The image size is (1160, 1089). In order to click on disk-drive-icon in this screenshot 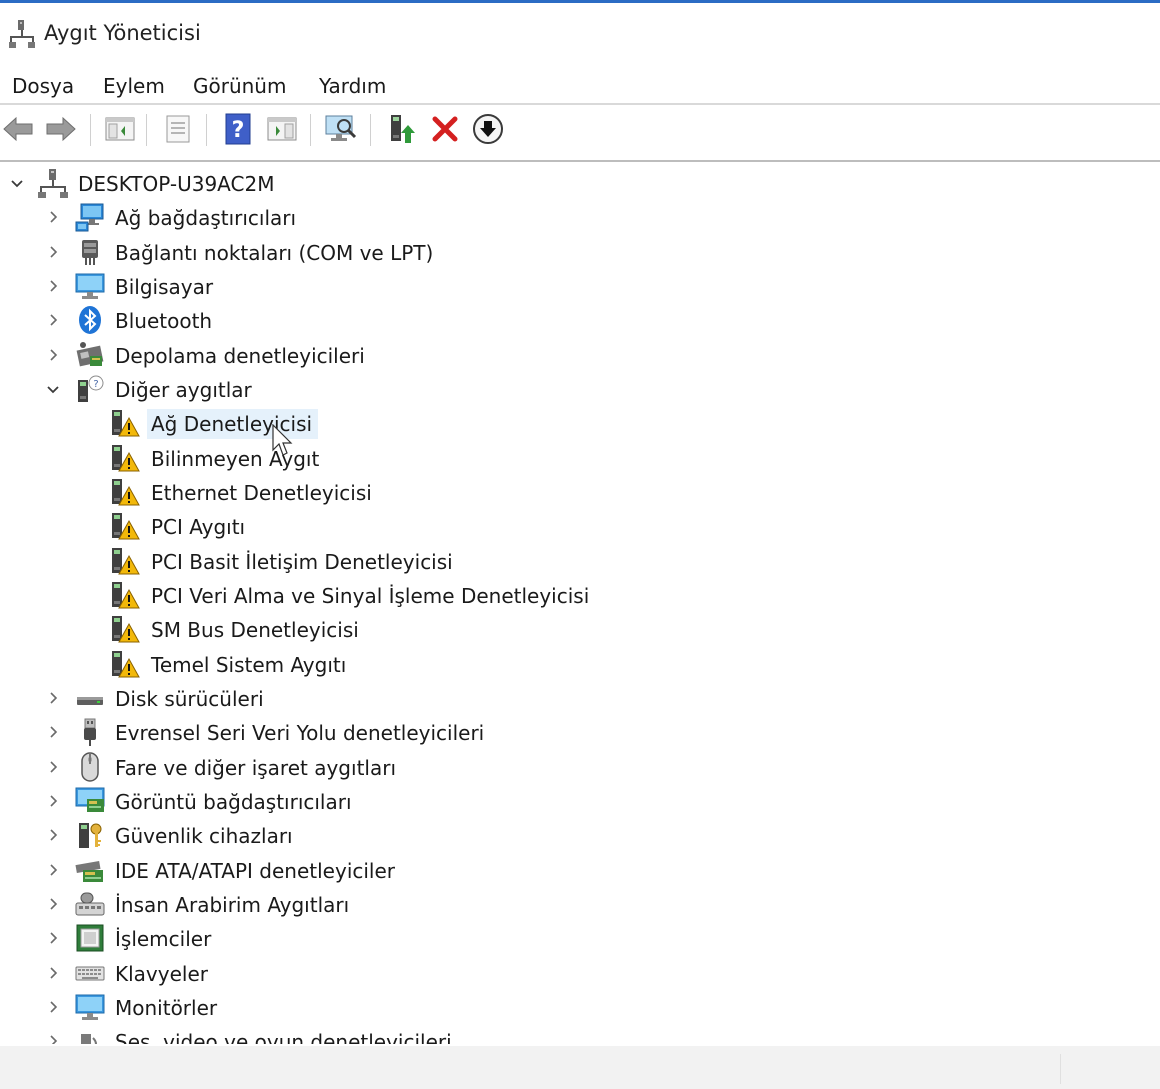, I will do `click(90, 698)`.